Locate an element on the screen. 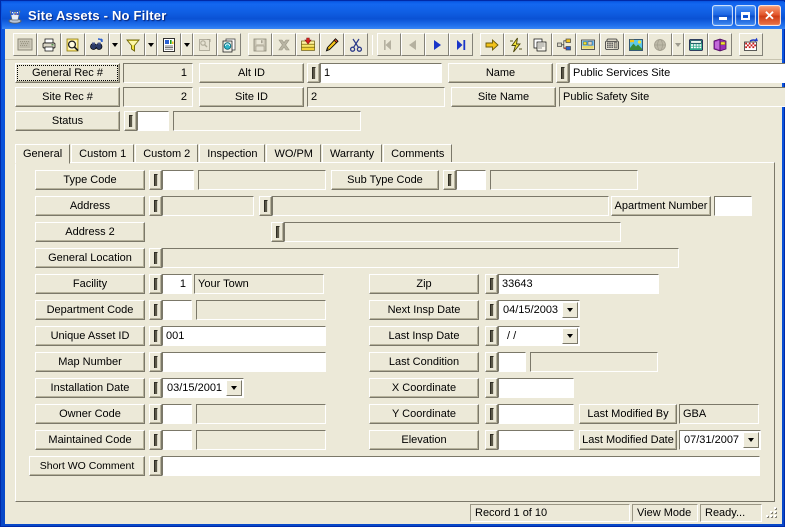  site-name-label: Site Name is located at coordinates (503, 97).